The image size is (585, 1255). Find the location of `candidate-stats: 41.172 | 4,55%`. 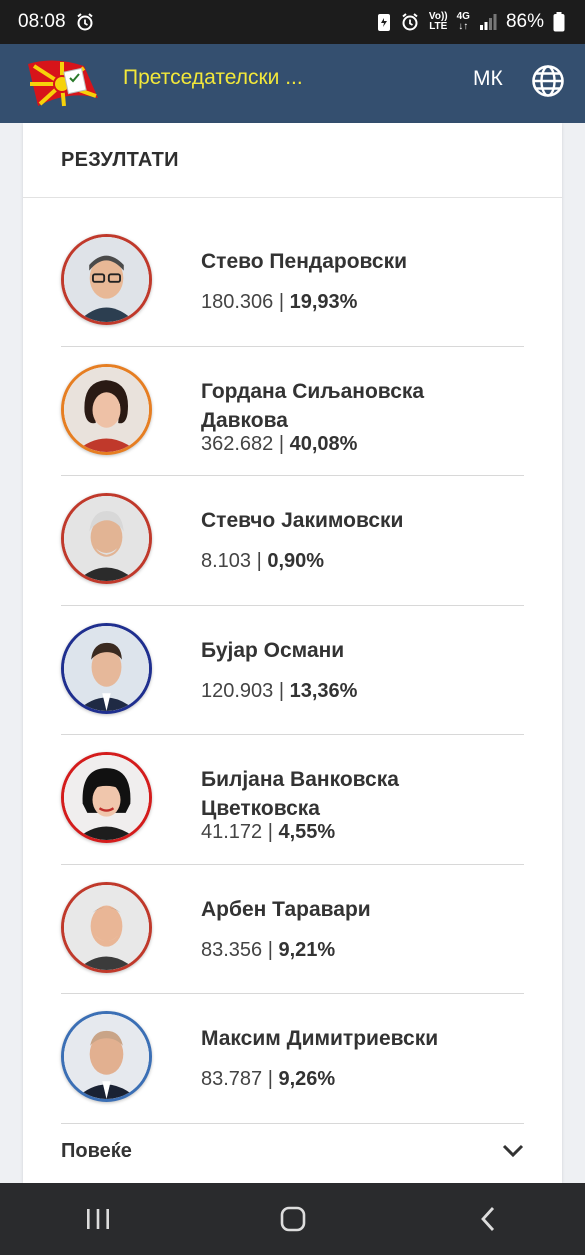

candidate-stats: 41.172 | 4,55% is located at coordinates (268, 832).